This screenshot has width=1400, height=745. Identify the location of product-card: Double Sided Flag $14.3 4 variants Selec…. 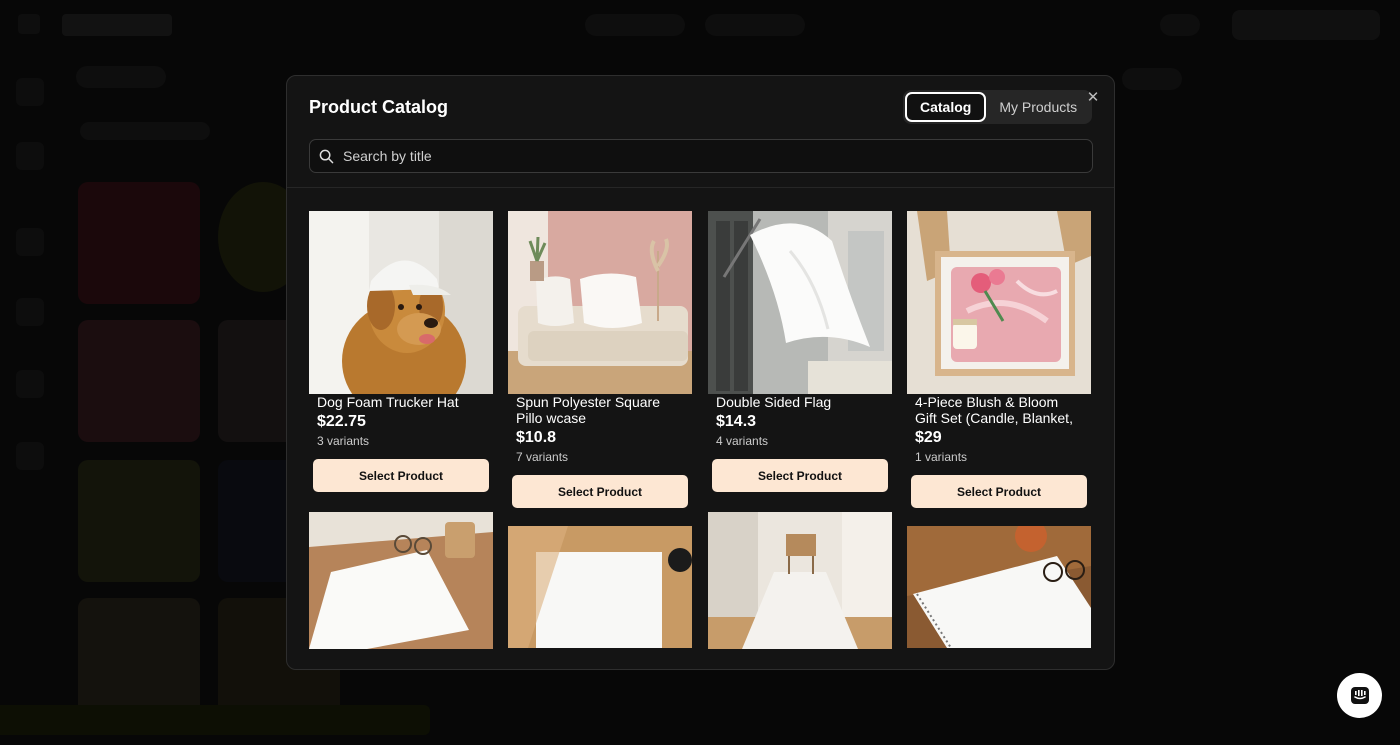
(800, 351).